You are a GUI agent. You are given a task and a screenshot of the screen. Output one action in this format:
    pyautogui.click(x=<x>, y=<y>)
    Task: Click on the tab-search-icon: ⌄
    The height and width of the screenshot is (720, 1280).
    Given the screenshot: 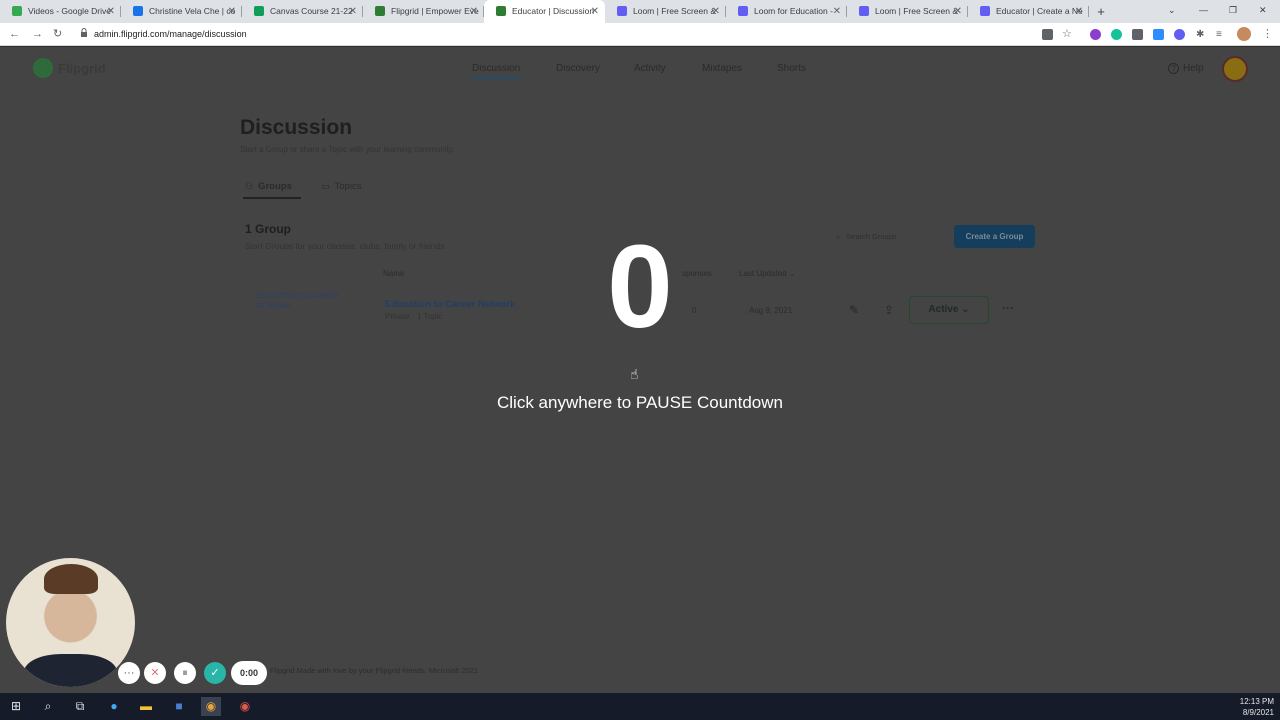 What is the action you would take?
    pyautogui.click(x=1172, y=11)
    